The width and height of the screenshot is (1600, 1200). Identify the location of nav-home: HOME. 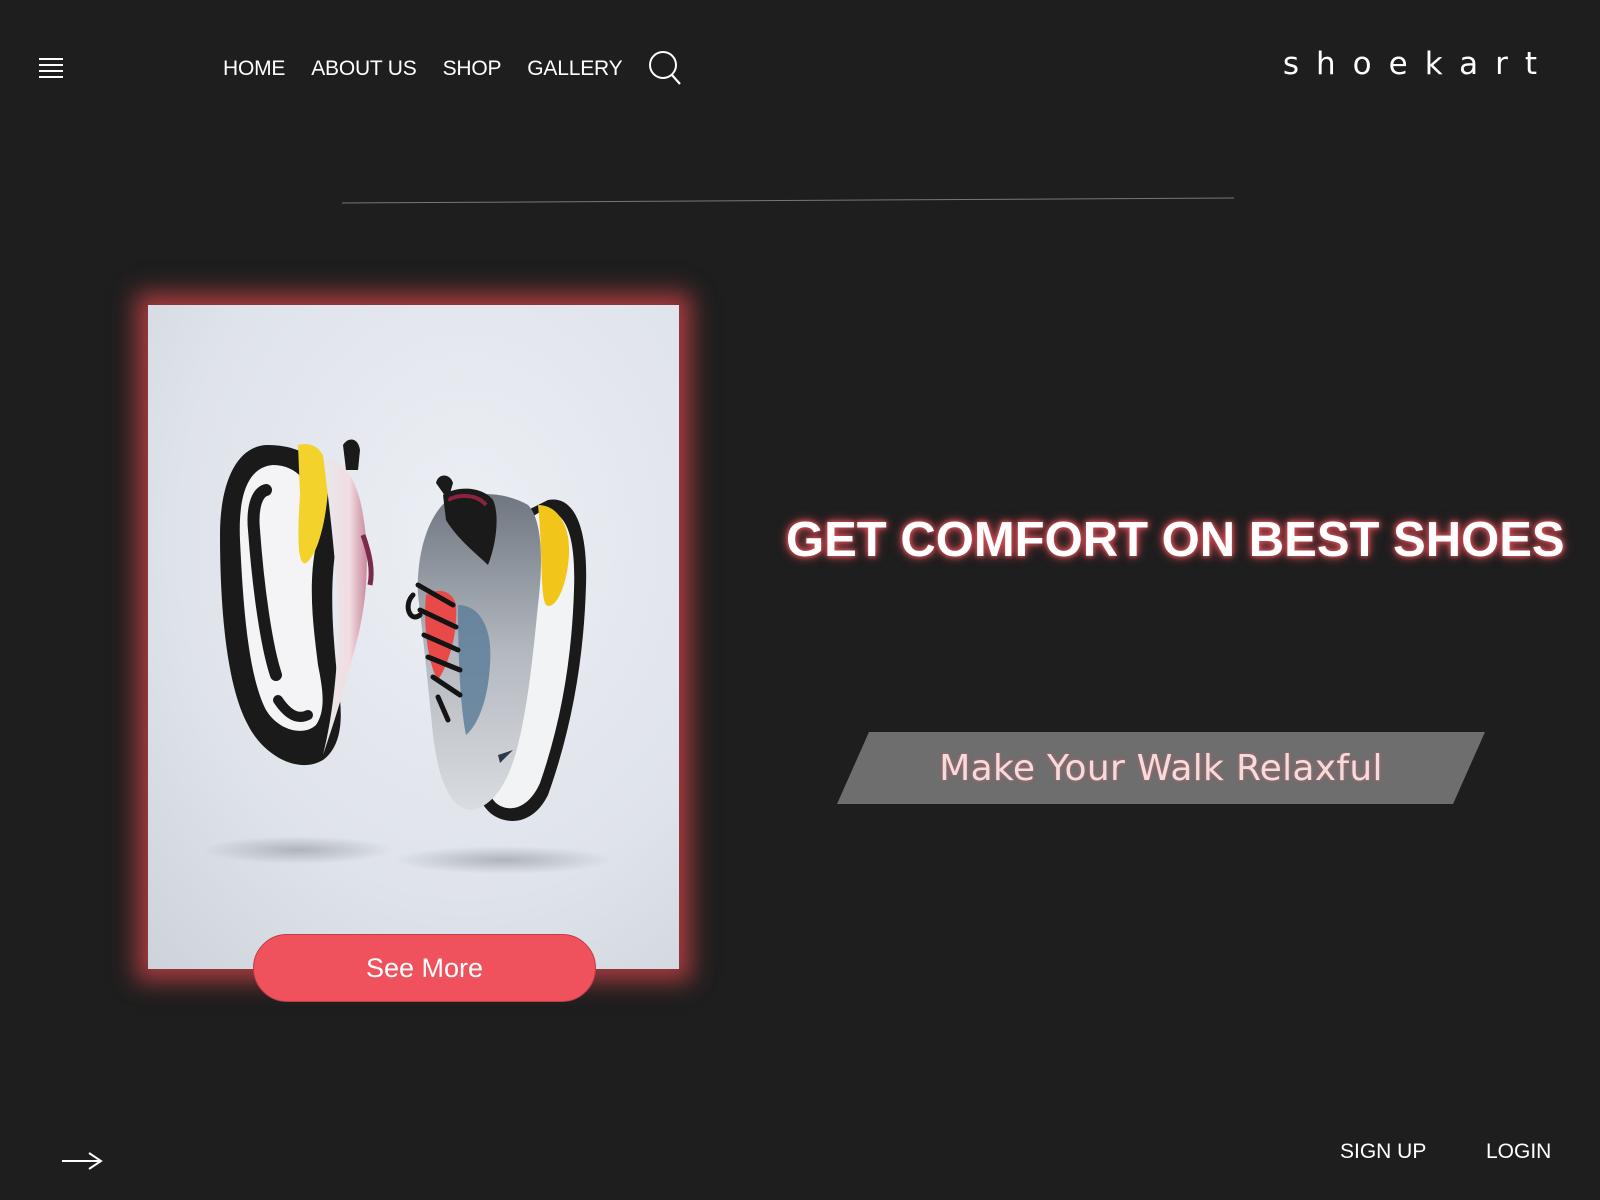
(254, 69).